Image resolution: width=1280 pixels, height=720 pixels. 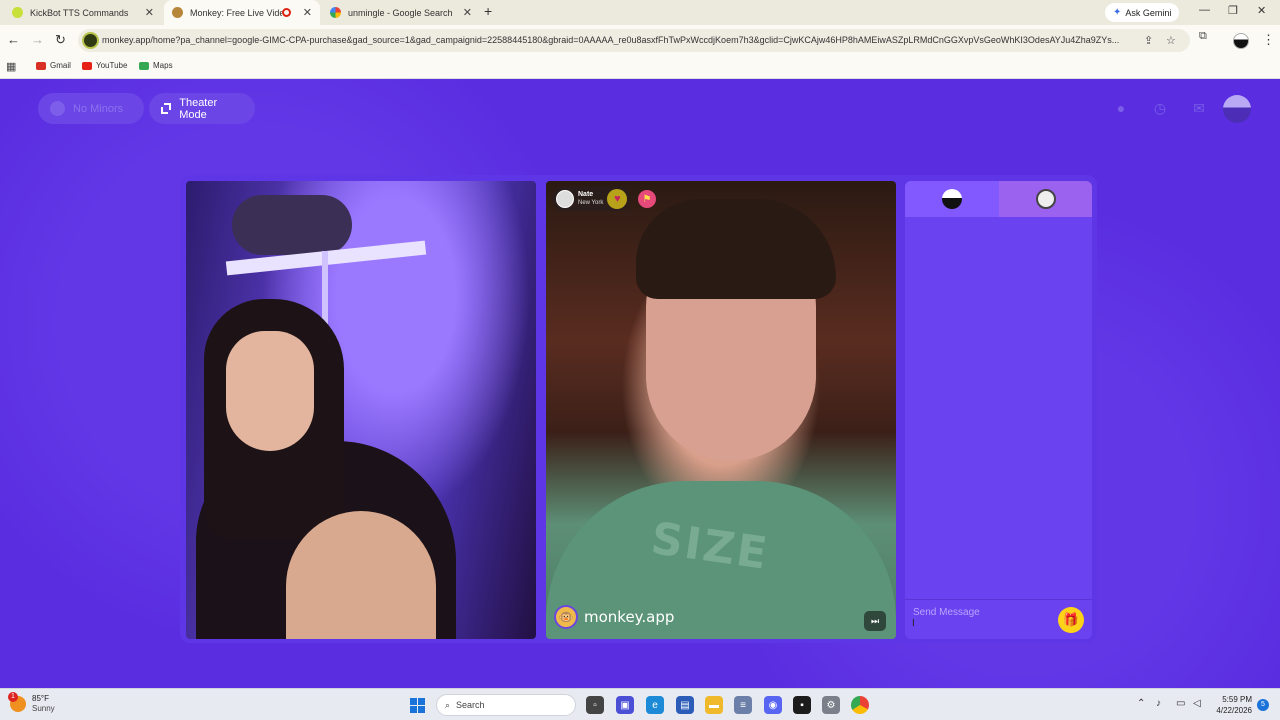 What do you see at coordinates (40, 698) in the screenshot?
I see `weather-temperature: 85°F` at bounding box center [40, 698].